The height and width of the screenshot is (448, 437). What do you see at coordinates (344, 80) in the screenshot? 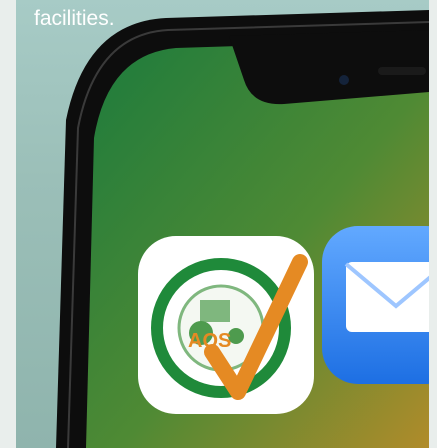
I see `camera-dot` at bounding box center [344, 80].